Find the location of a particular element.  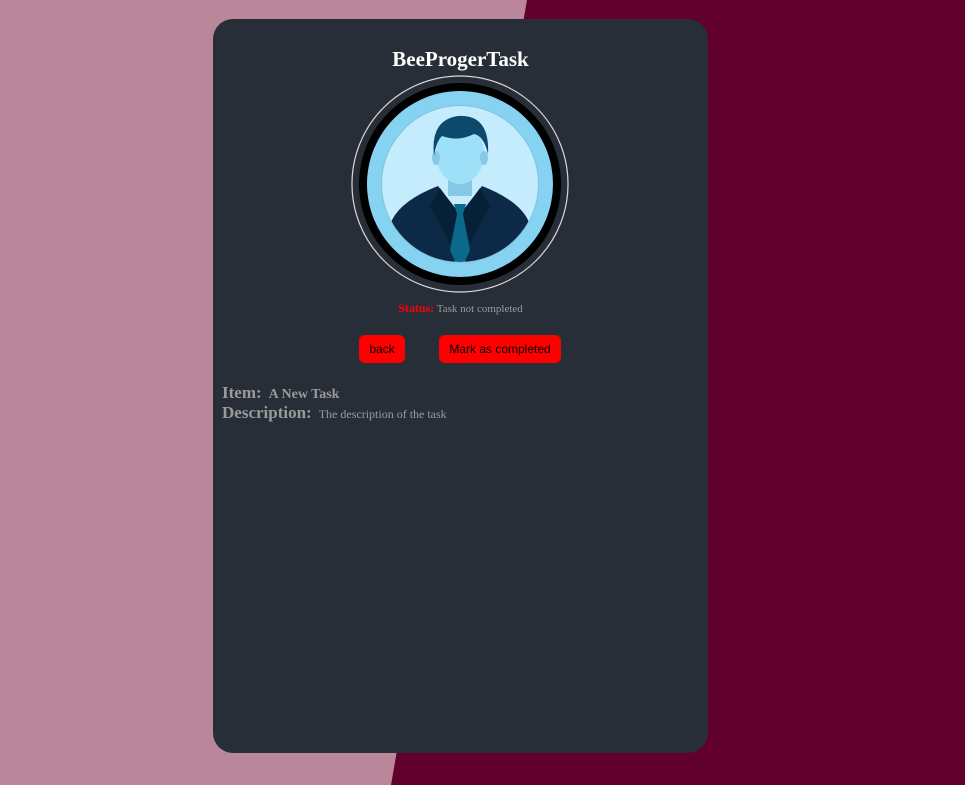

app-title: BeeProgerTask is located at coordinates (460, 59).